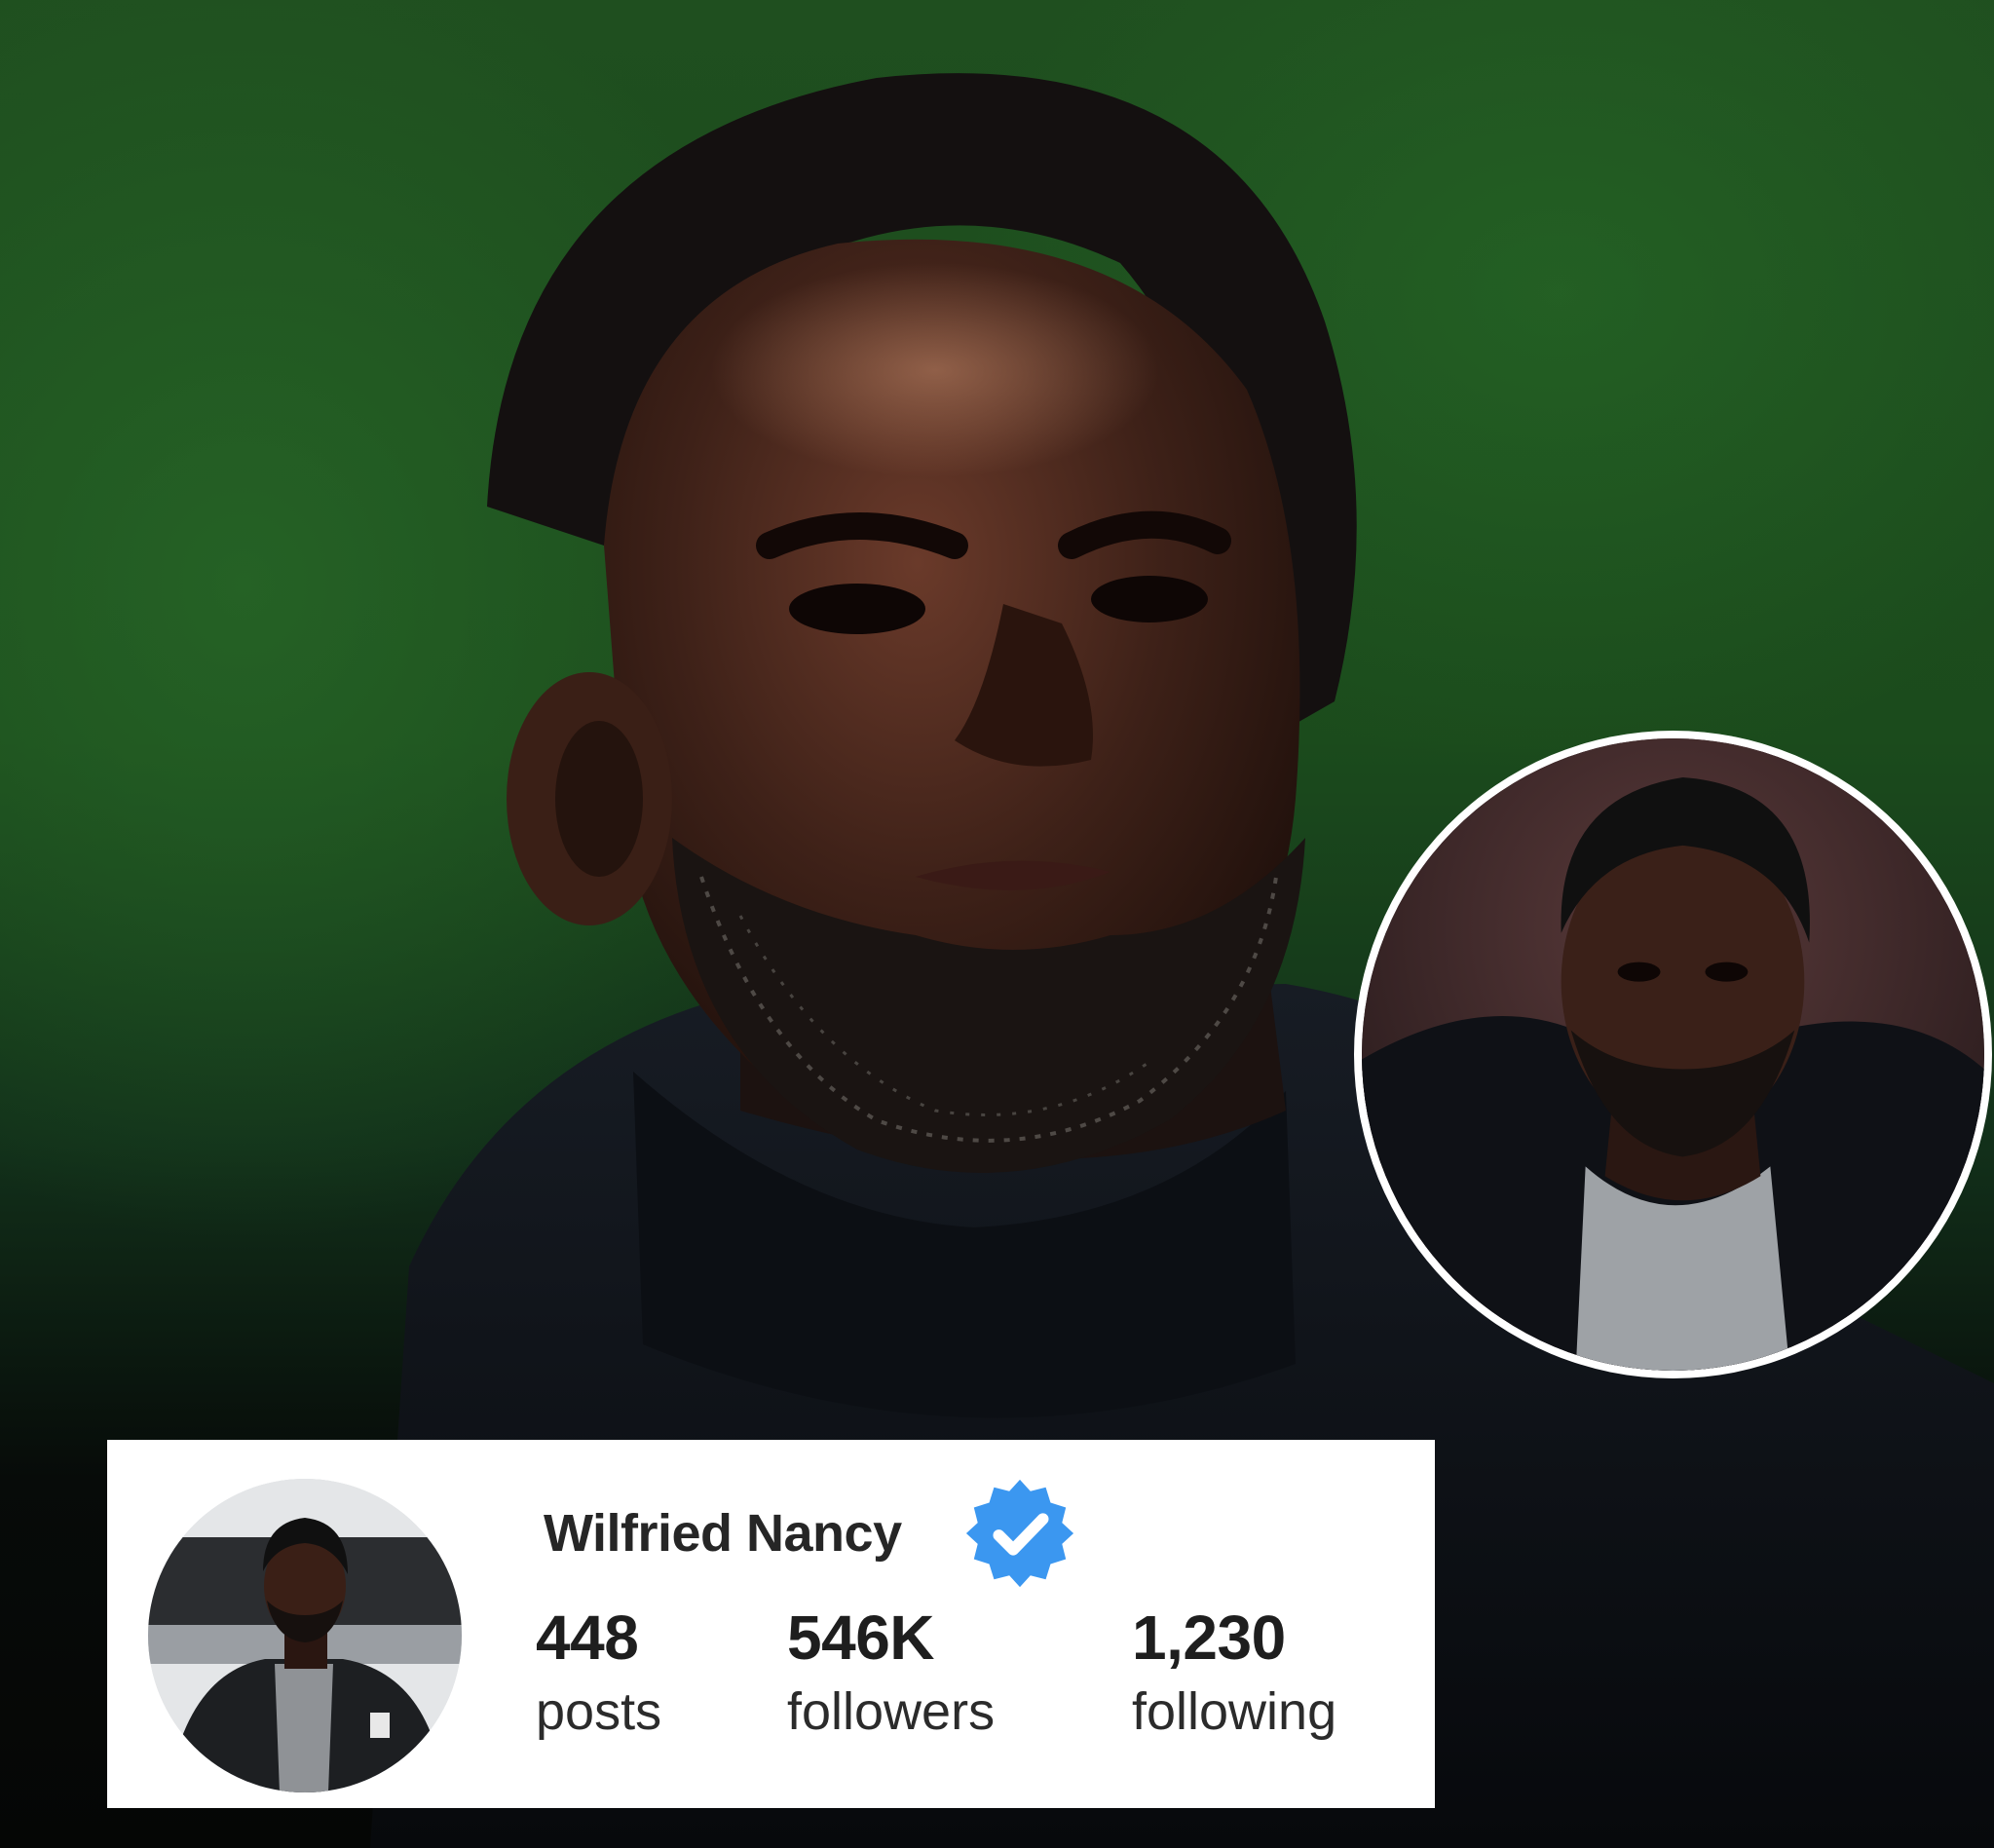 This screenshot has height=1848, width=1994. I want to click on profile-name: Wilfried Nancy, so click(723, 1534).